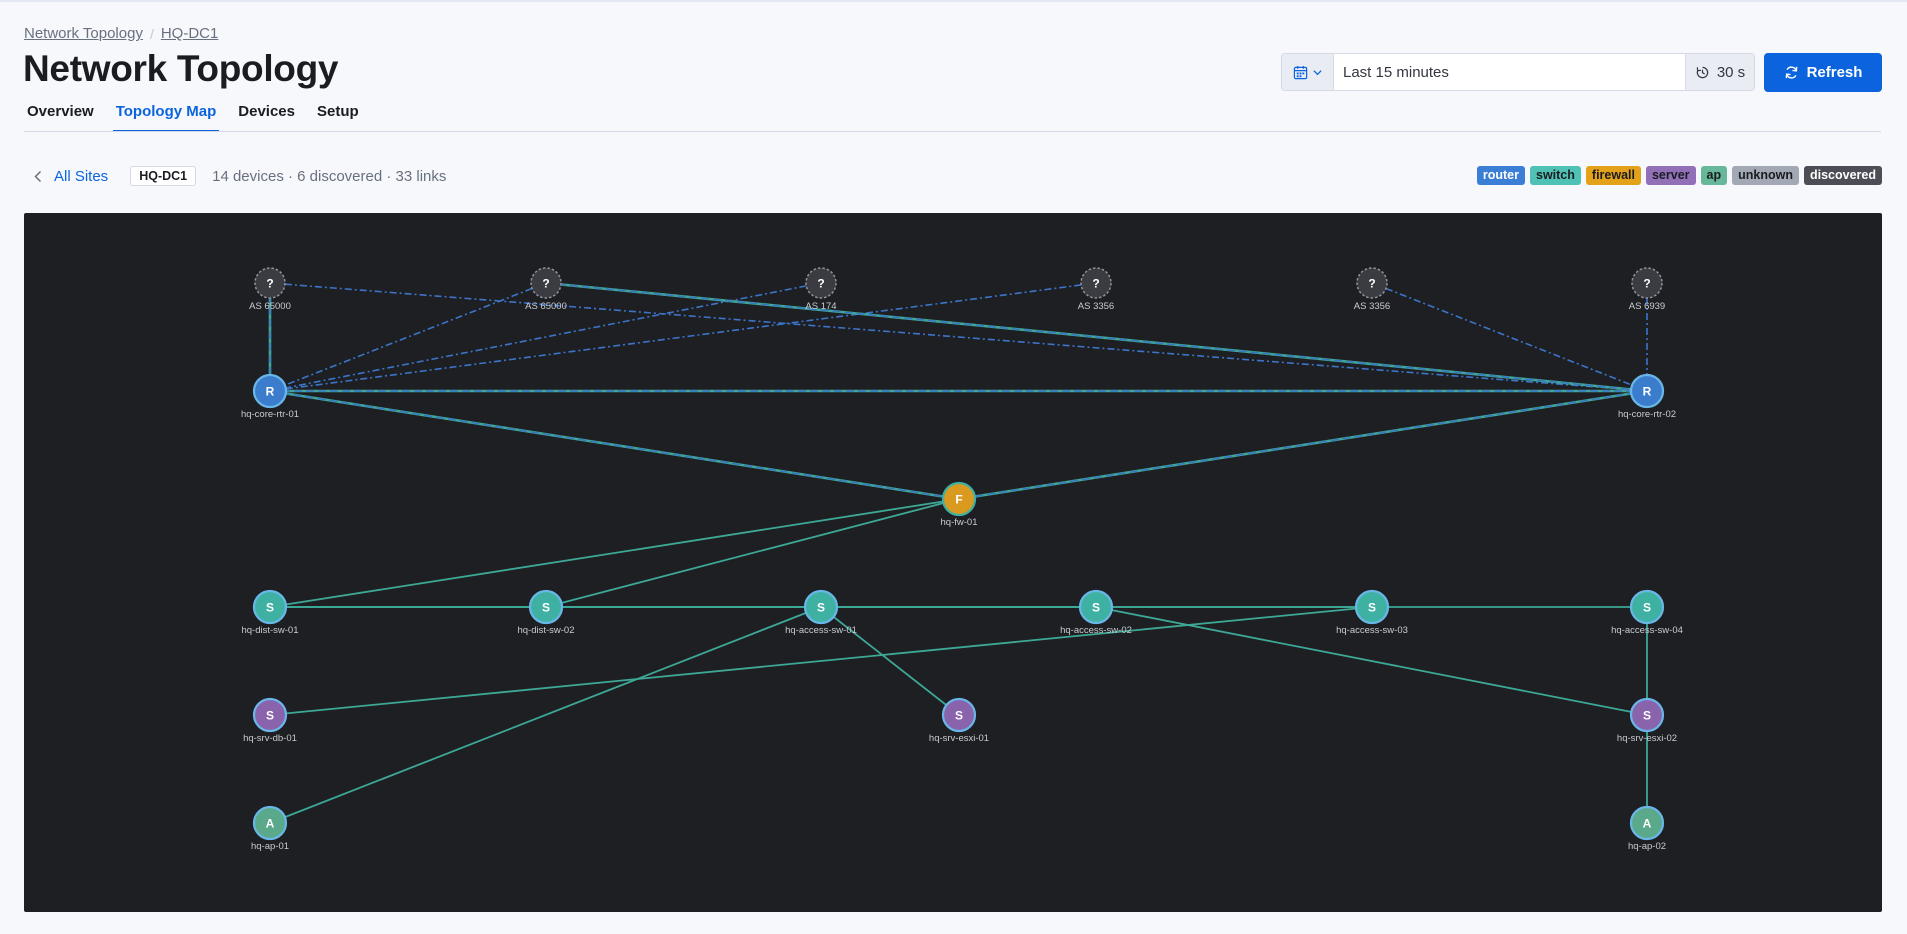  I want to click on node-label: hq-dist-sw-01, so click(269, 630).